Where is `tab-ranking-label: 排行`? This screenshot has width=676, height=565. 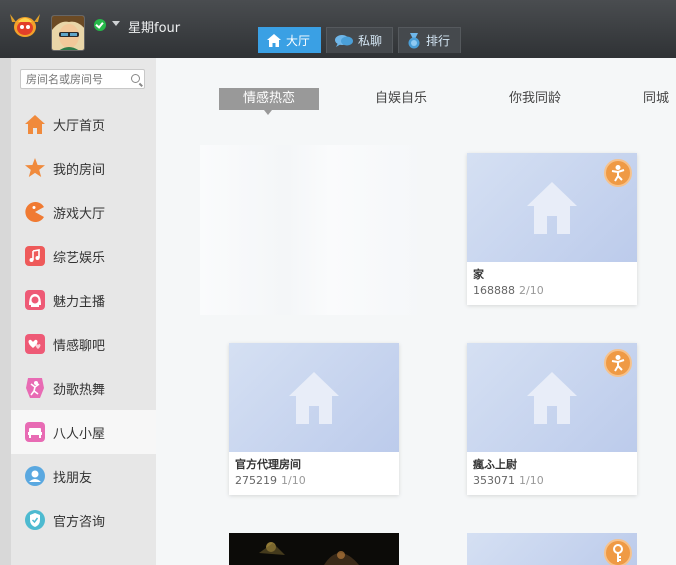
tab-ranking-label: 排行 is located at coordinates (438, 41).